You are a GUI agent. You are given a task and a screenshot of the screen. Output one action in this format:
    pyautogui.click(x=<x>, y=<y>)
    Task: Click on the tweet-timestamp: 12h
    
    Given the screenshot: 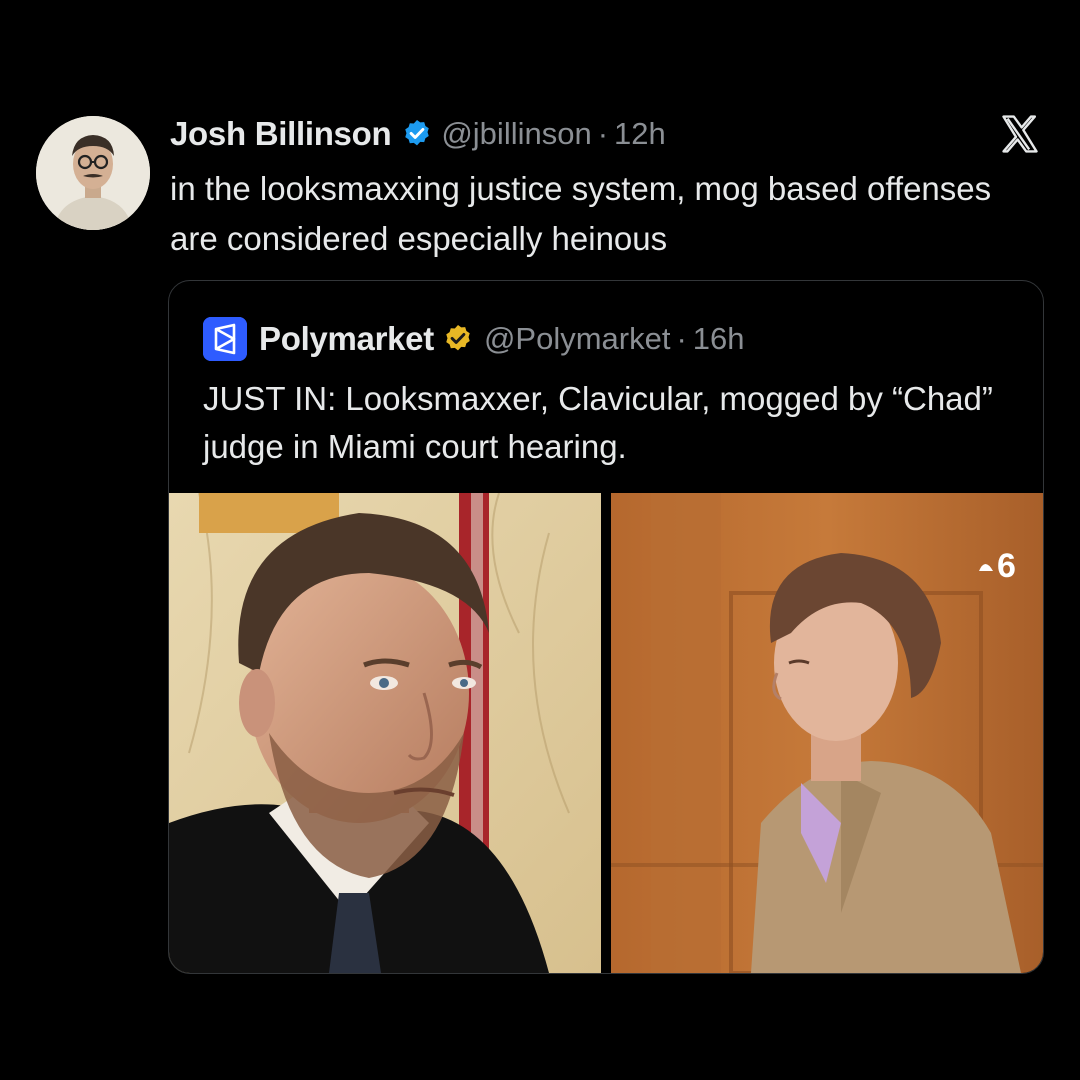 What is the action you would take?
    pyautogui.click(x=640, y=134)
    